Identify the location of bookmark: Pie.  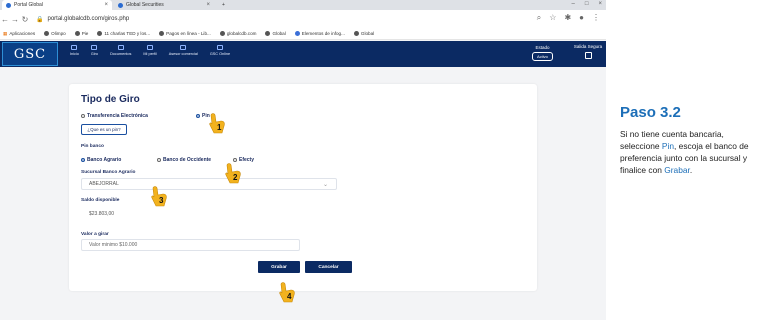
(81, 33).